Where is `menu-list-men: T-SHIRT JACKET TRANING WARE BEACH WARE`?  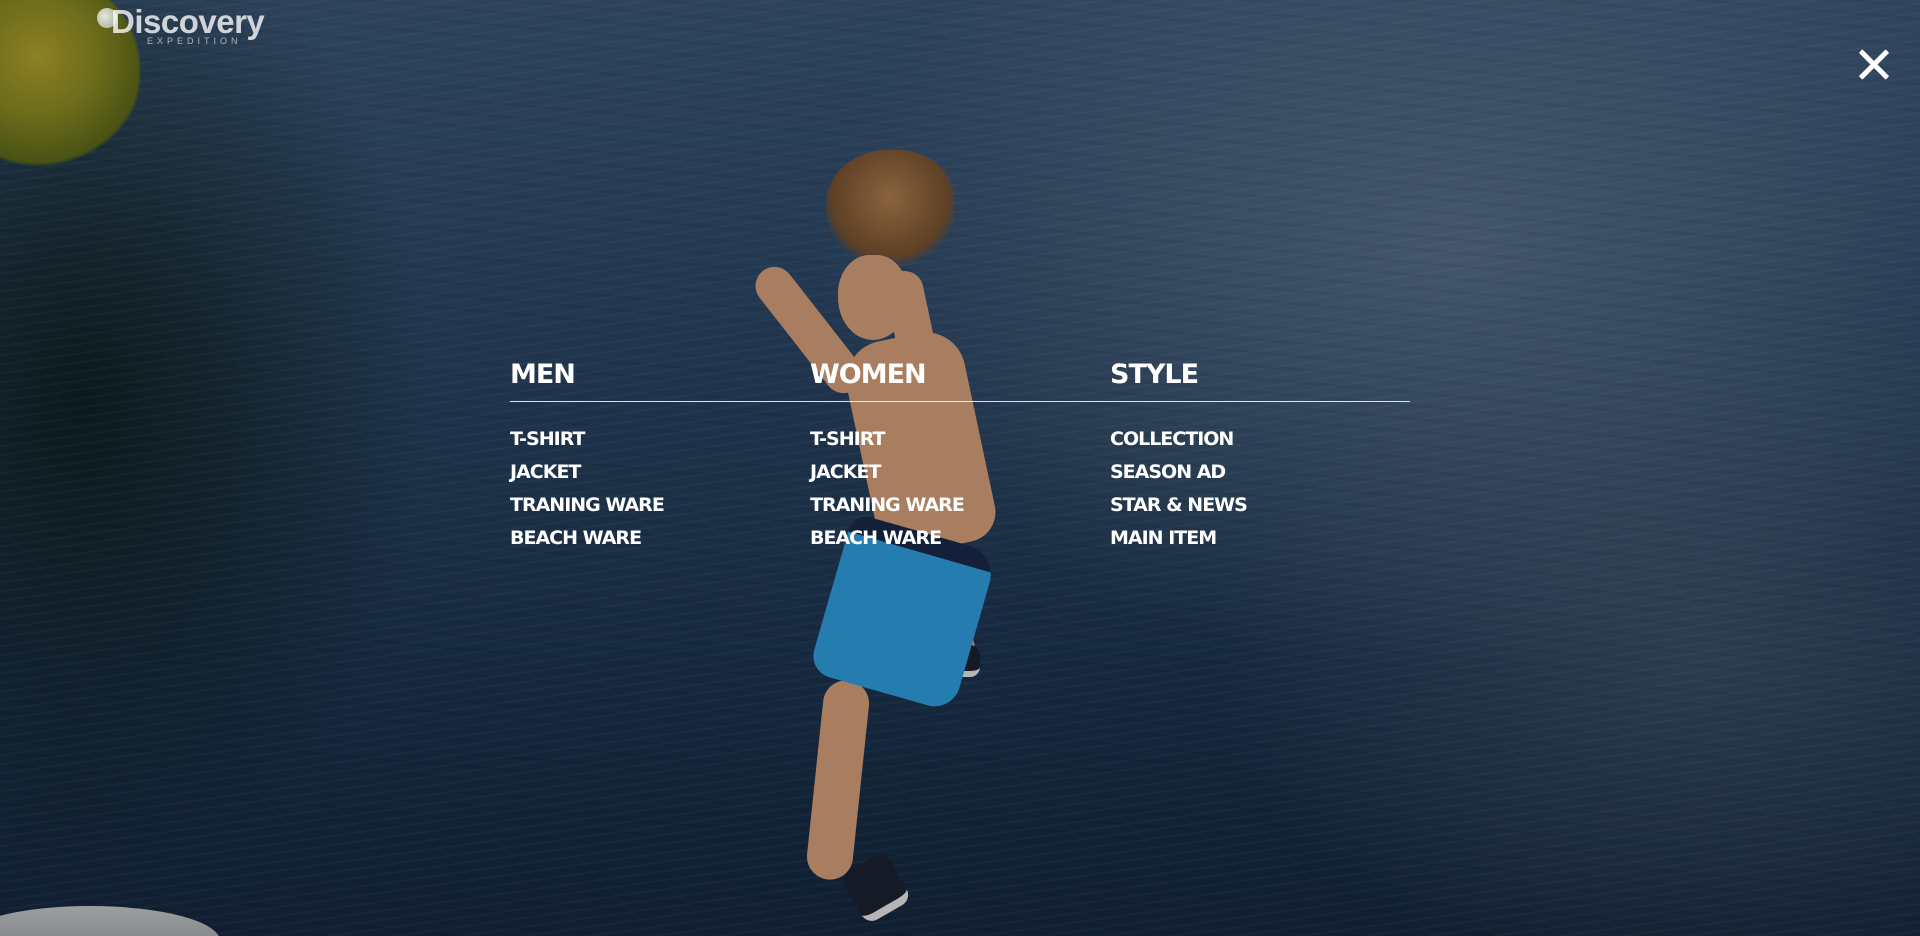 menu-list-men: T-SHIRT JACKET TRANING WARE BEACH WARE is located at coordinates (587, 489).